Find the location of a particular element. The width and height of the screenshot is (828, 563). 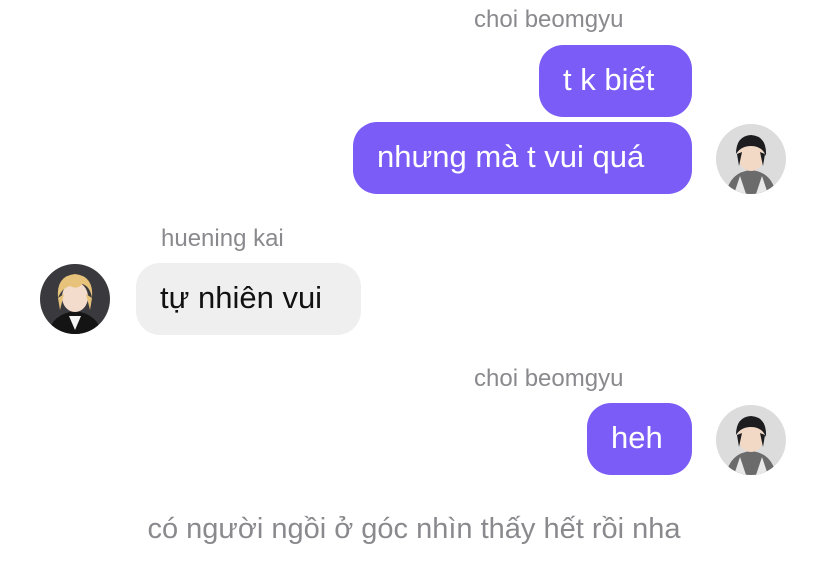

message-text: tự nhiên vui is located at coordinates (241, 297).